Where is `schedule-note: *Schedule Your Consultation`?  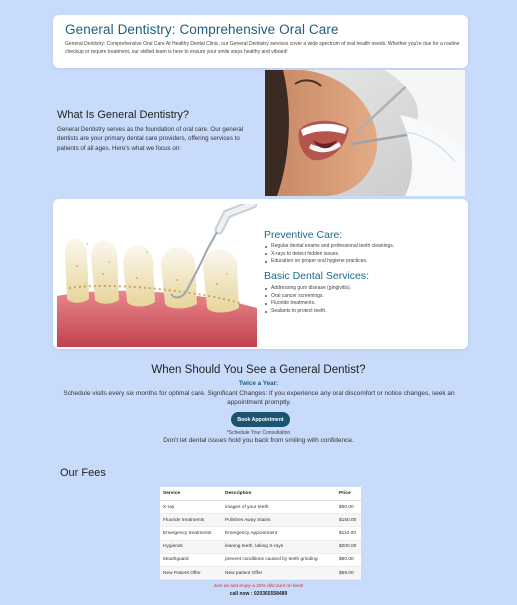 schedule-note: *Schedule Your Consultation is located at coordinates (258, 433).